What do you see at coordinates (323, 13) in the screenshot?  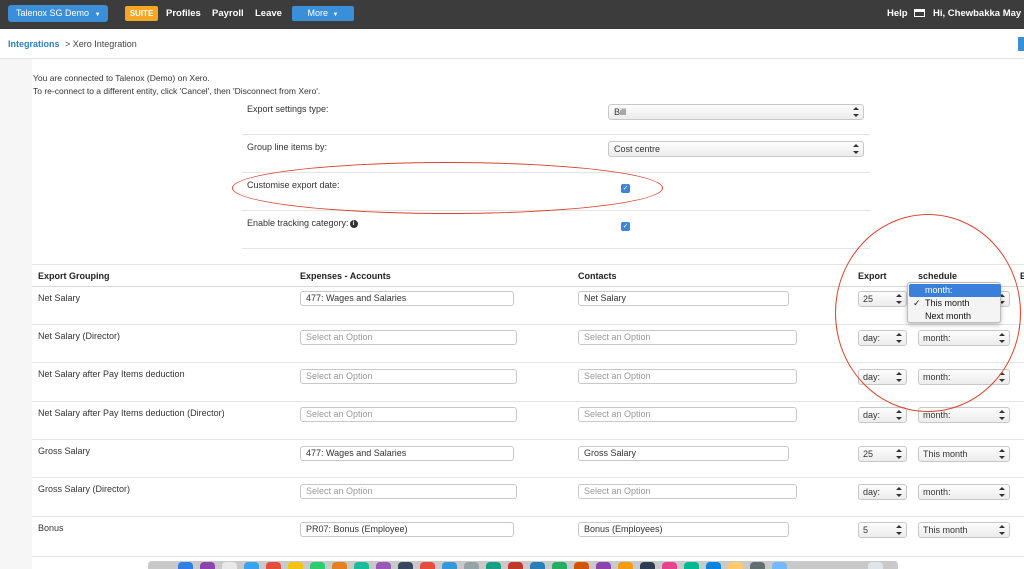 I see `more-menu-button: More ▼` at bounding box center [323, 13].